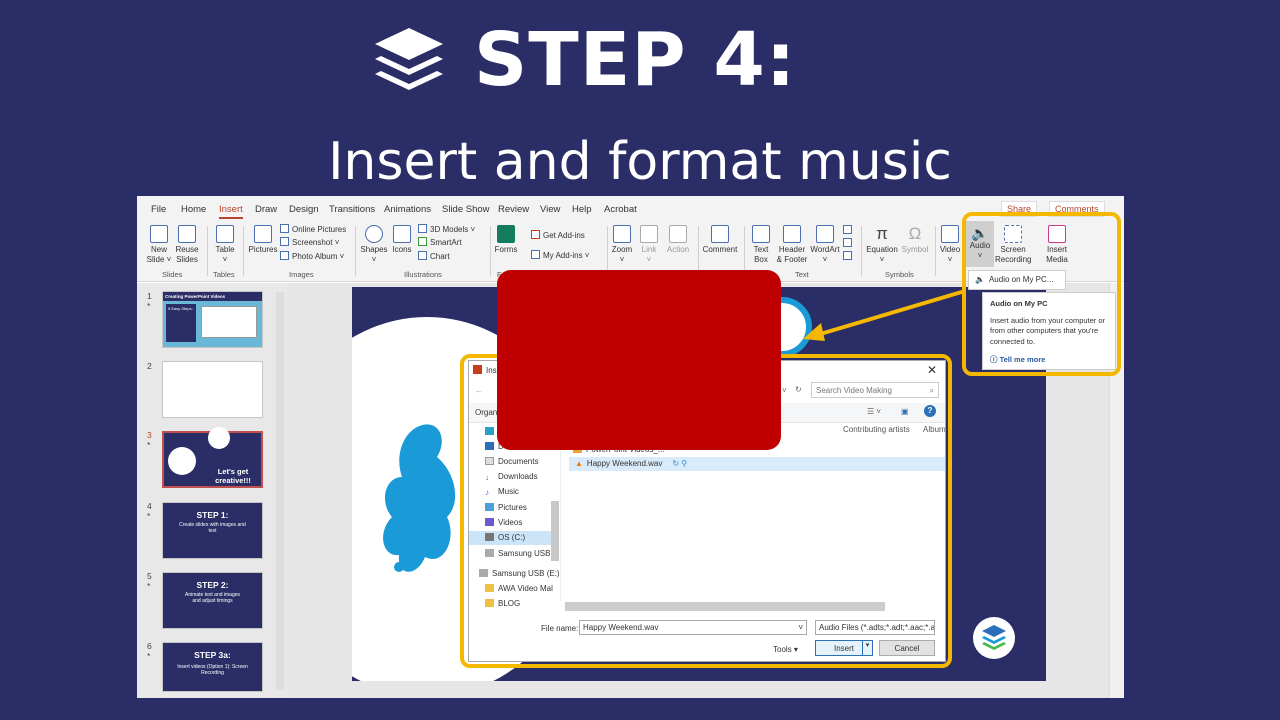 This screenshot has height=720, width=1280. What do you see at coordinates (231, 211) in the screenshot?
I see `tab-insert: Insert` at bounding box center [231, 211].